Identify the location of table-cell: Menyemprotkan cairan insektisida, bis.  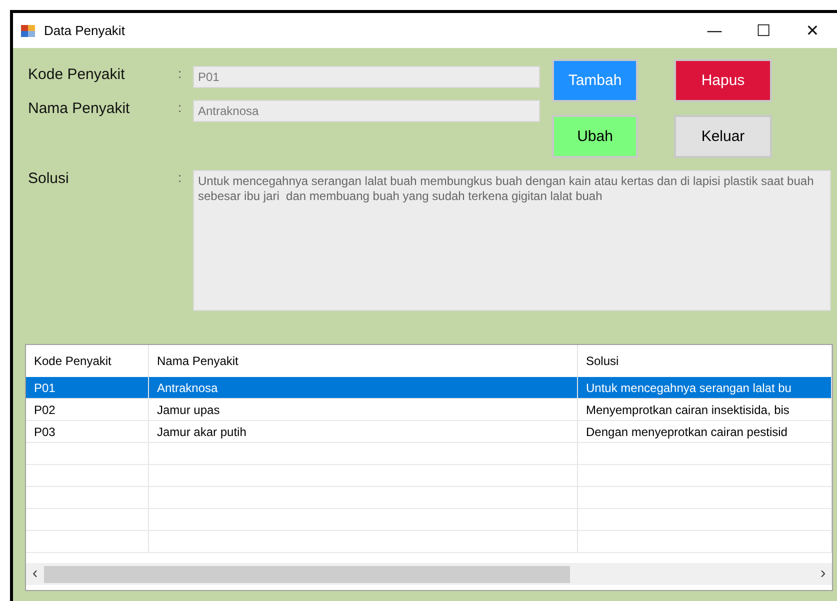
(705, 409).